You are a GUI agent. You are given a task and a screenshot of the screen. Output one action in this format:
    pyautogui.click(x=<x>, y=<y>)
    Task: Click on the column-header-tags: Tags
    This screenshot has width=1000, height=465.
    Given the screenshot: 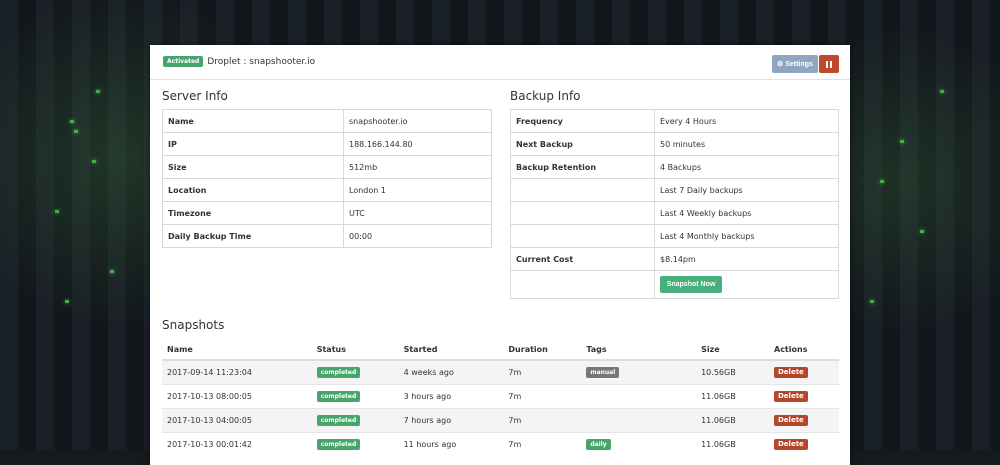 What is the action you would take?
    pyautogui.click(x=639, y=350)
    